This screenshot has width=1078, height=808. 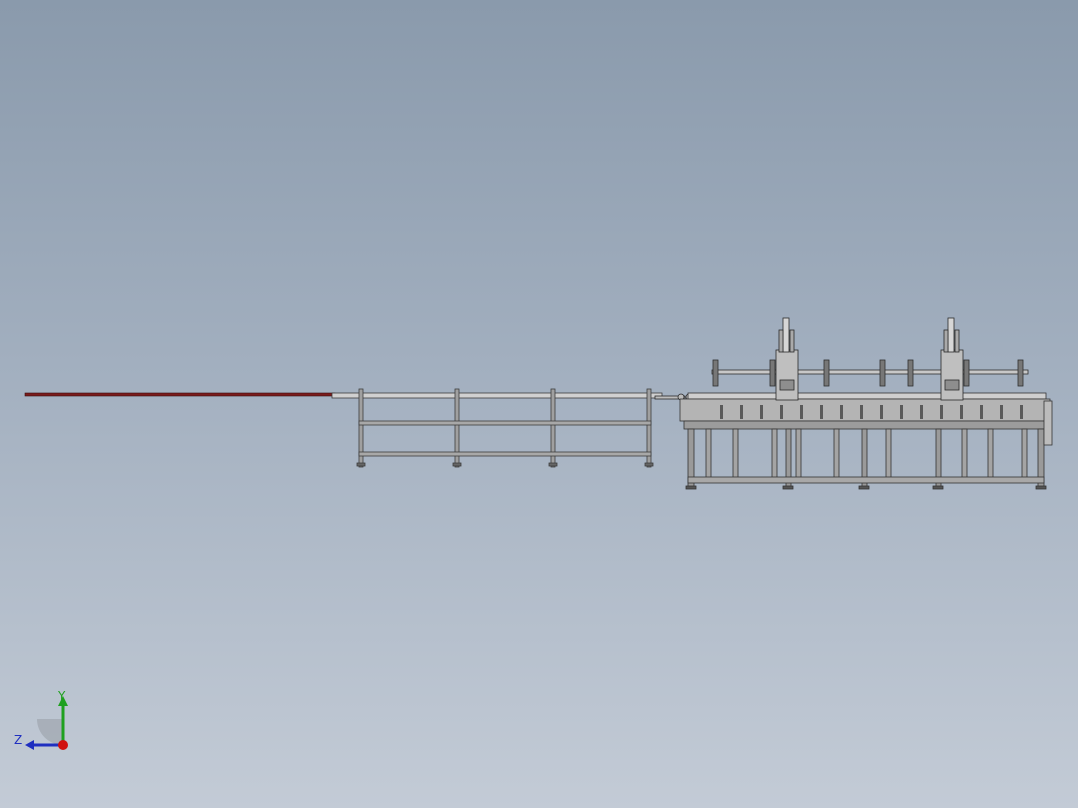 What do you see at coordinates (866, 441) in the screenshot?
I see `machine-frame` at bounding box center [866, 441].